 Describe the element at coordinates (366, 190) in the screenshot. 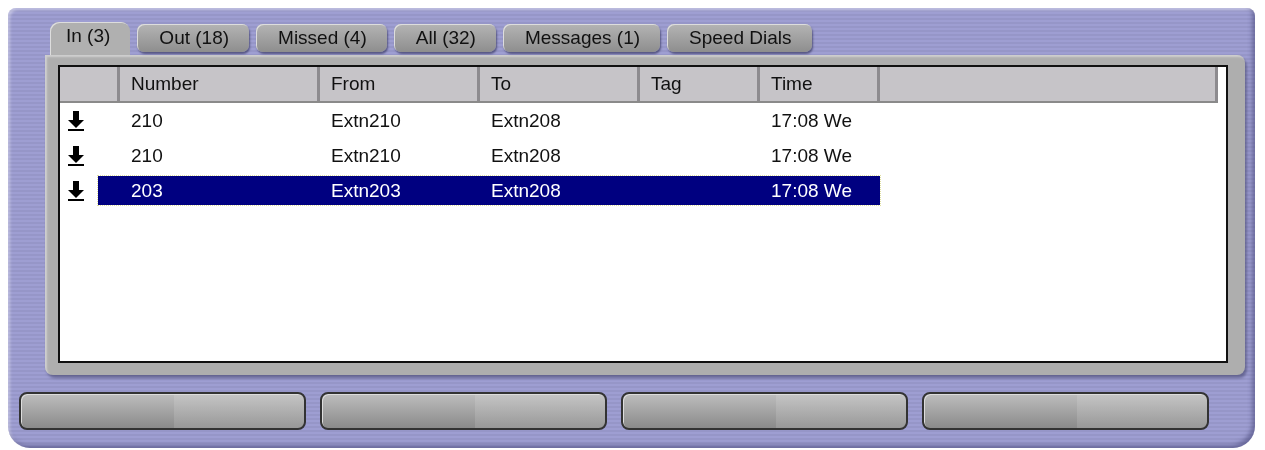

I see `table-cell: Extn203` at that location.